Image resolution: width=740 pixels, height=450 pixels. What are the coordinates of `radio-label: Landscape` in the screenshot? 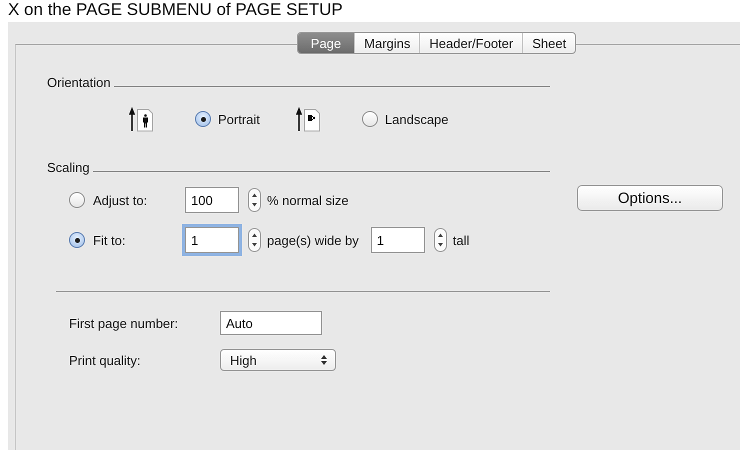 It's located at (416, 119).